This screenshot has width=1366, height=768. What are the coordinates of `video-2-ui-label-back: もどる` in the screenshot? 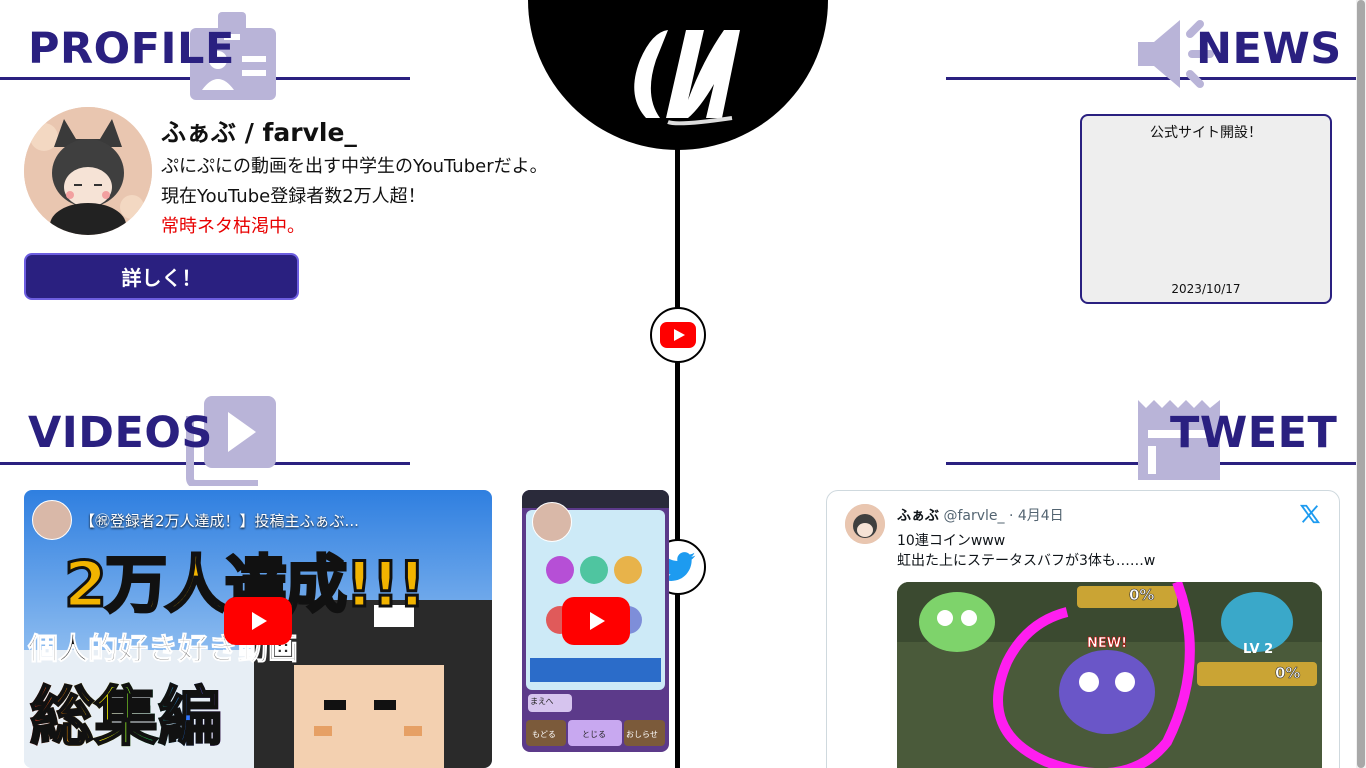 It's located at (544, 734).